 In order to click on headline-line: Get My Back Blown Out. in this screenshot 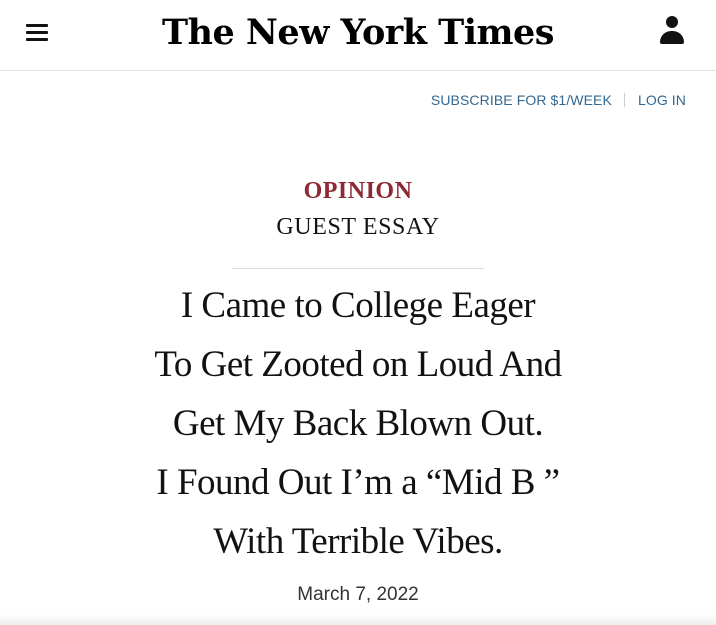, I will do `click(358, 423)`.